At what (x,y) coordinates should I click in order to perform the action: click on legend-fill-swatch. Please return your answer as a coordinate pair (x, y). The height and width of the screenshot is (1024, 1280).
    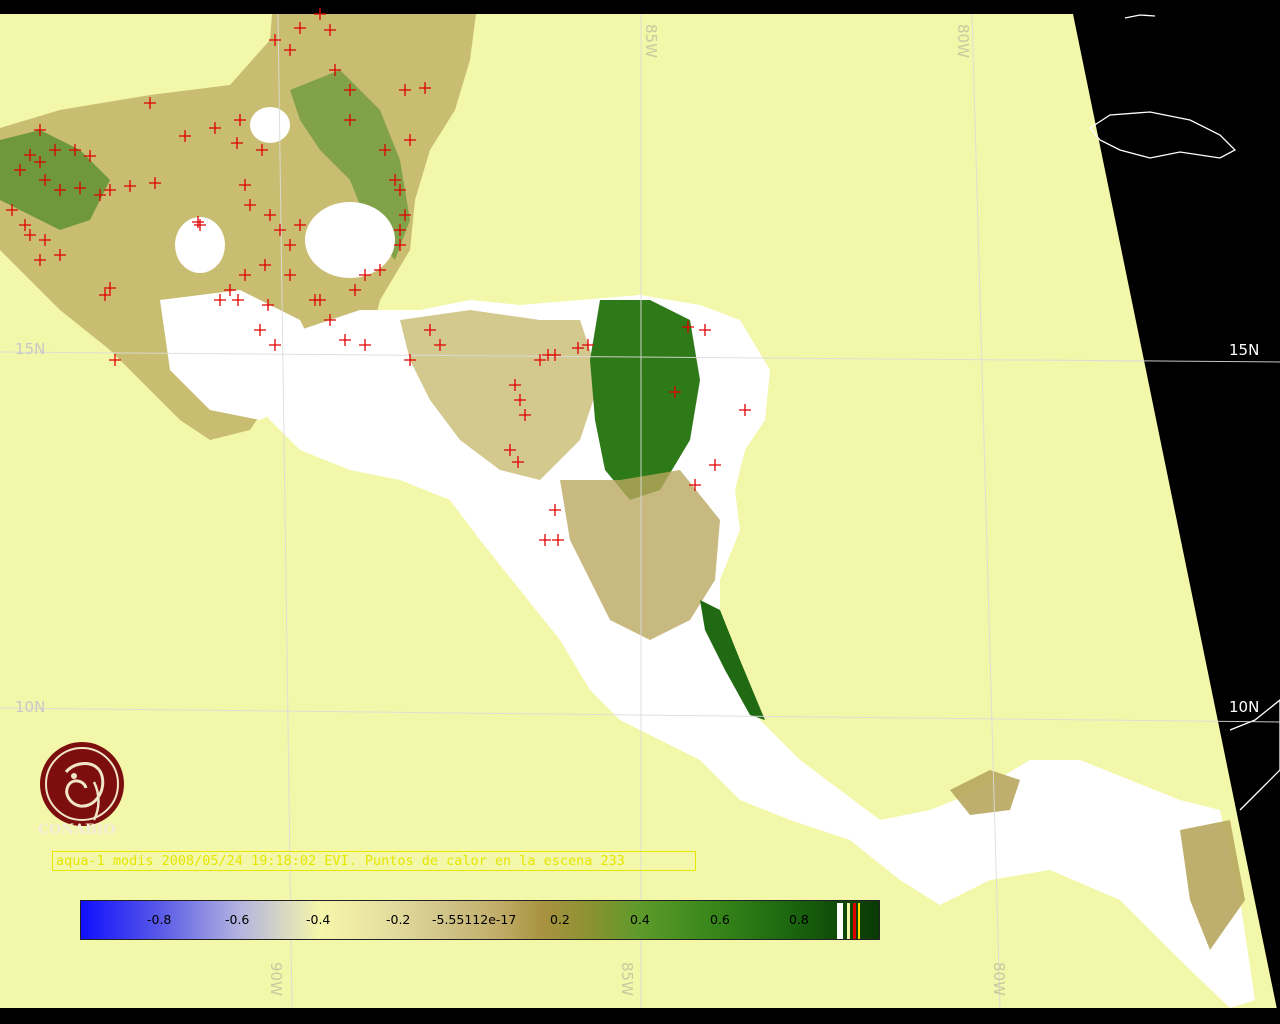
    Looking at the image, I should click on (848, 921).